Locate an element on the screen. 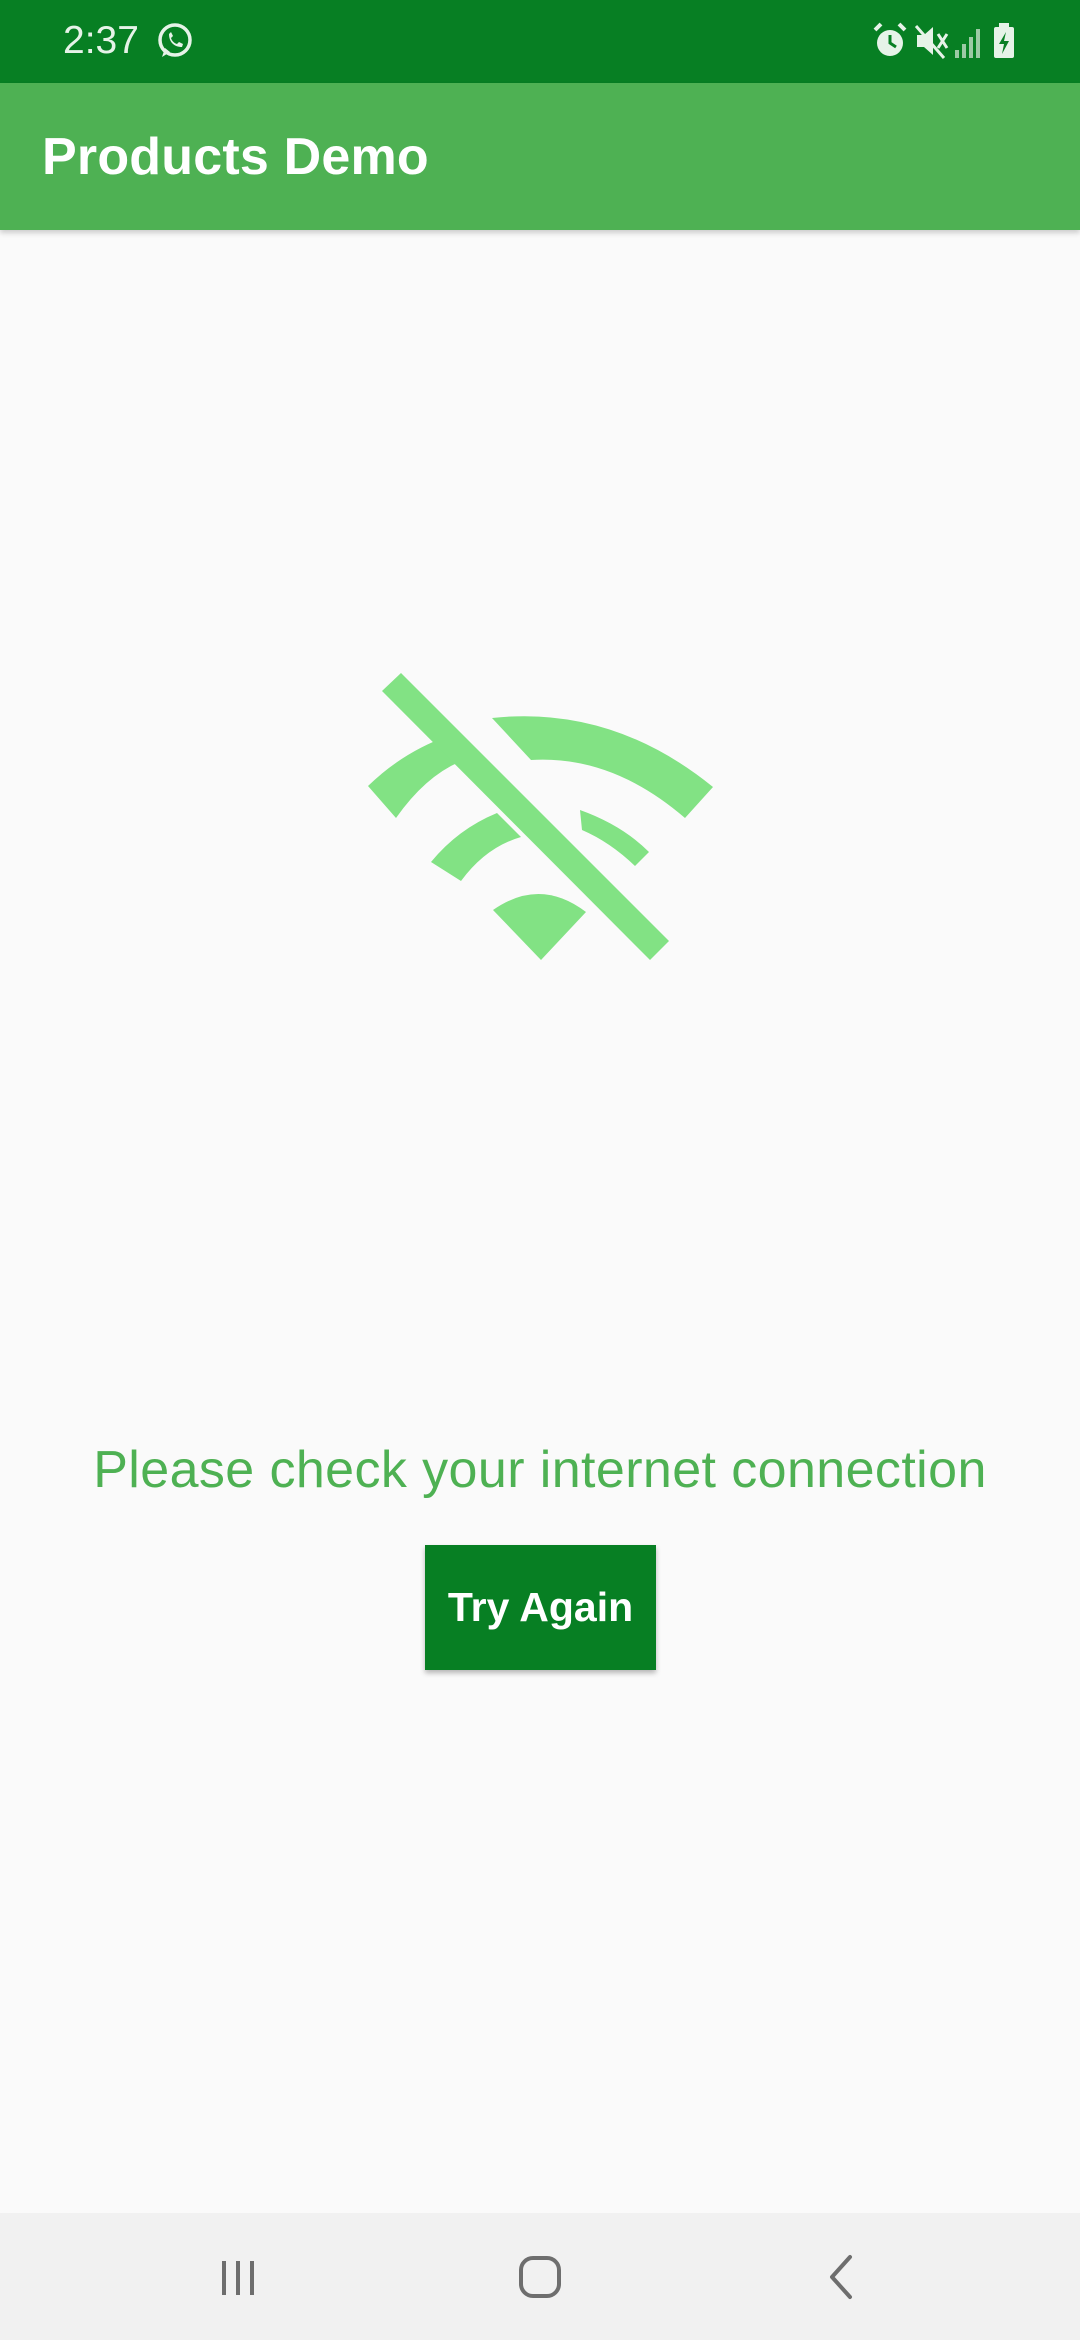 The height and width of the screenshot is (2340, 1080). back-icon is located at coordinates (841, 2277).